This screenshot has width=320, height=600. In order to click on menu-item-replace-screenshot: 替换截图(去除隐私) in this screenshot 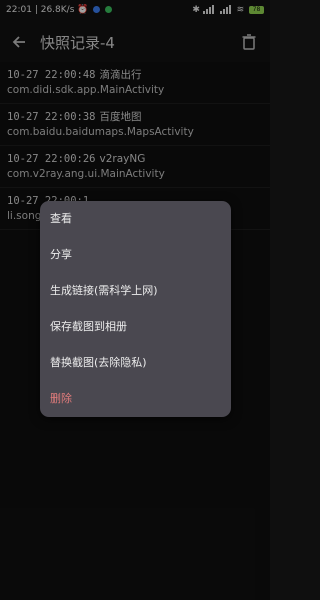, I will do `click(135, 363)`.